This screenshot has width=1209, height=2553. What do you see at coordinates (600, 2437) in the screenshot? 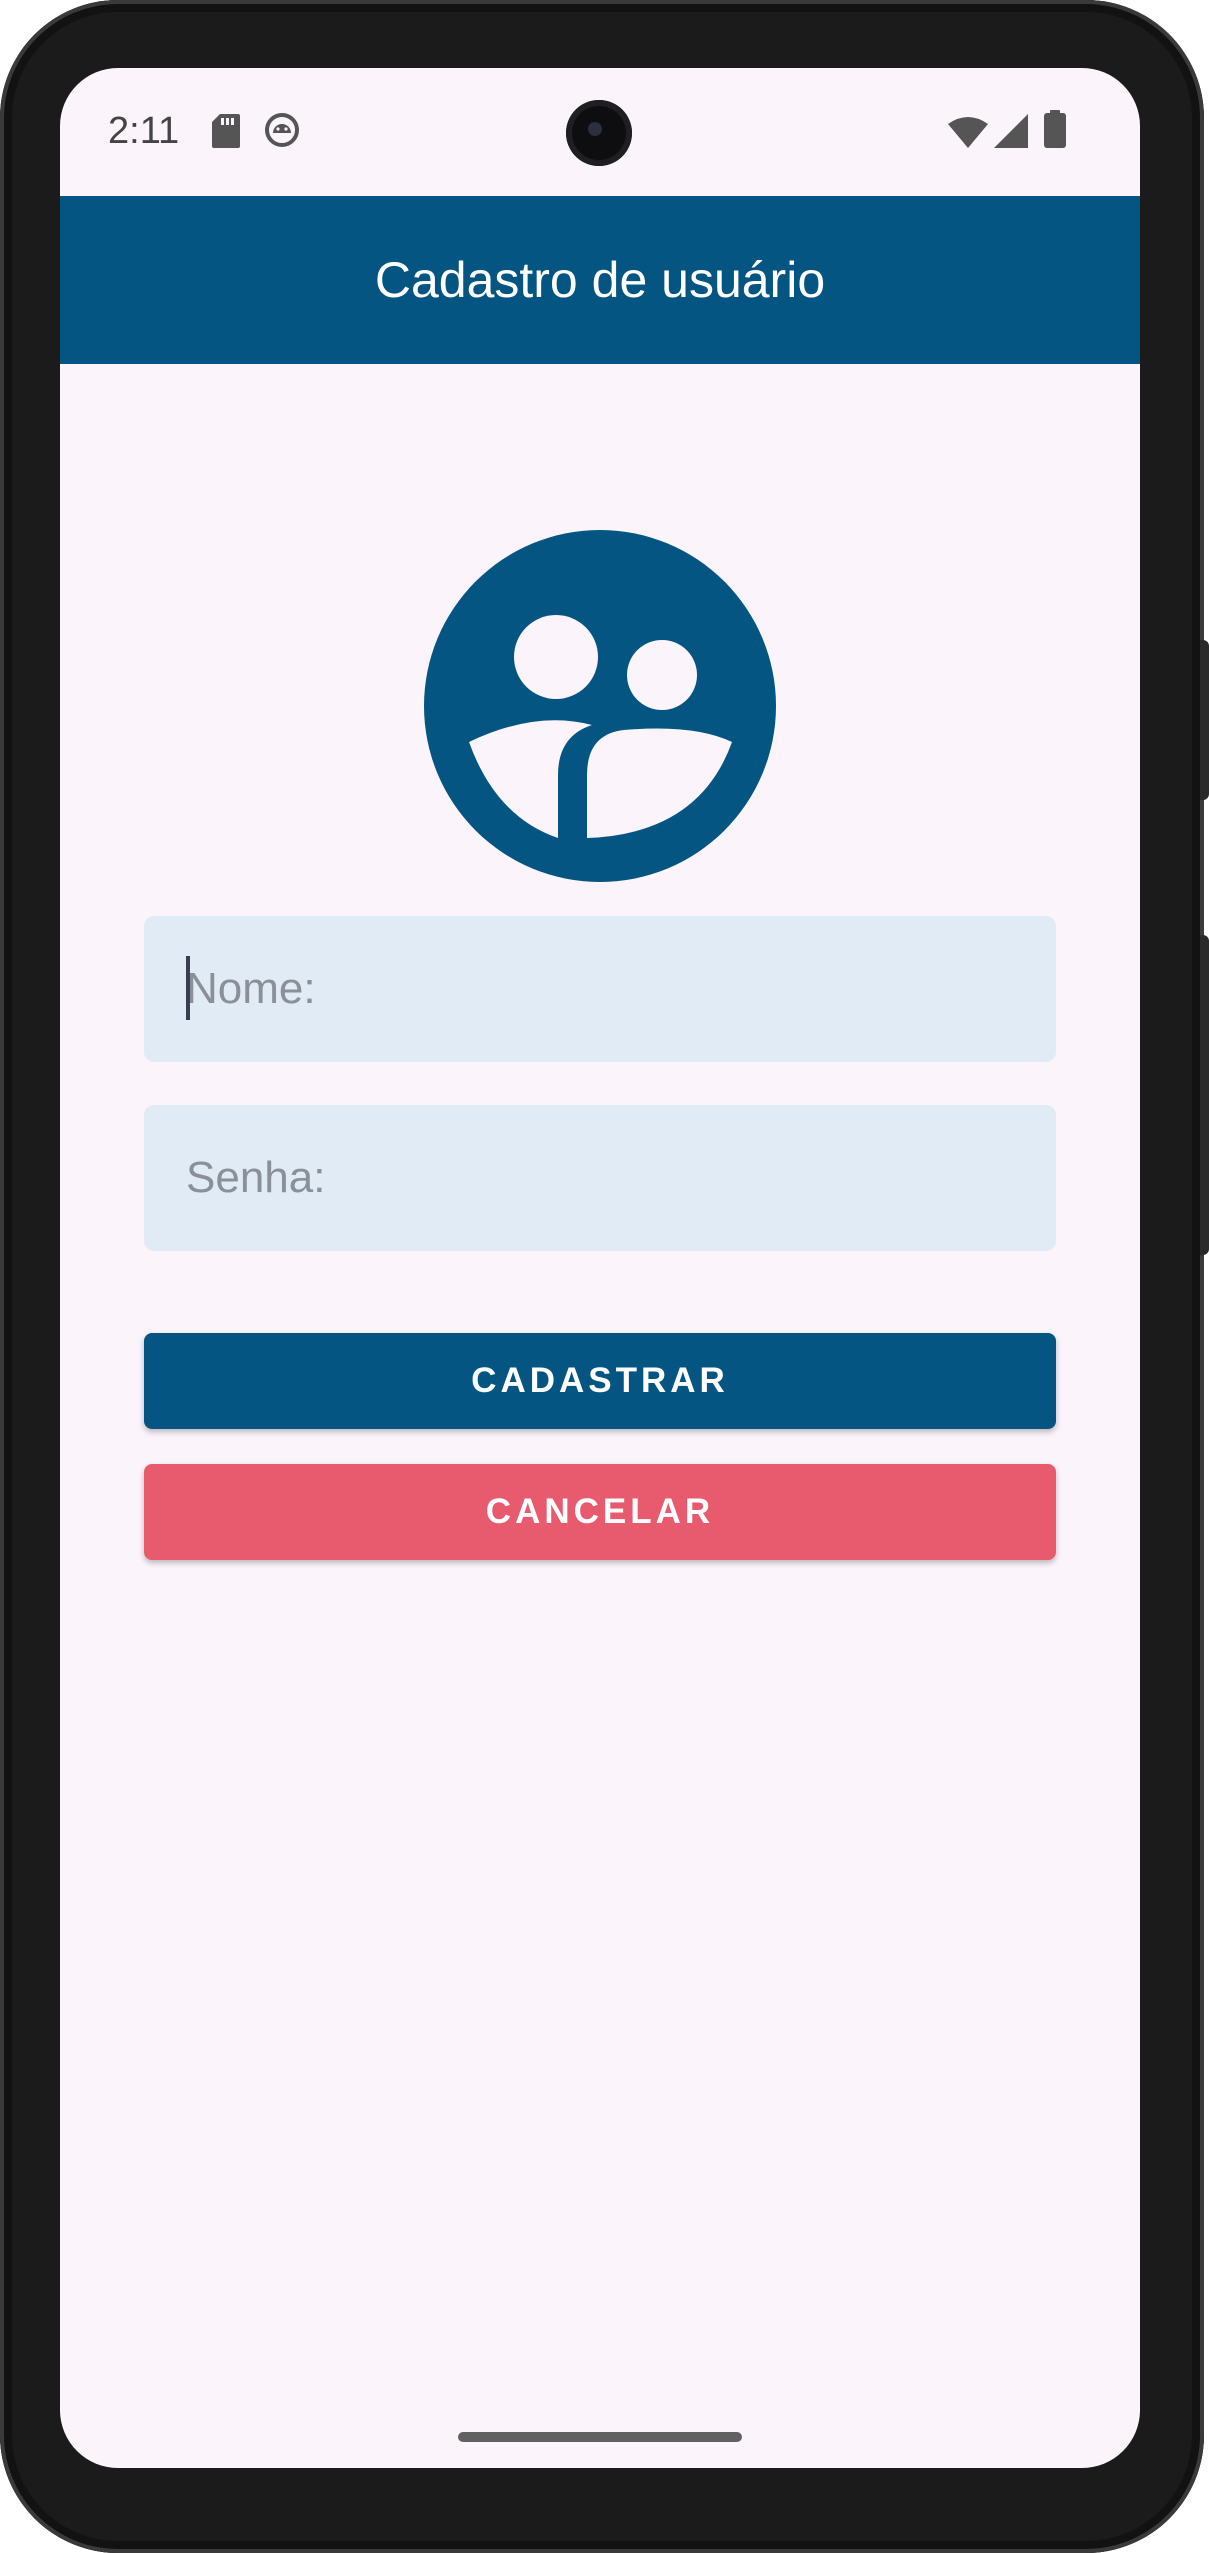
I see `home-indicator` at bounding box center [600, 2437].